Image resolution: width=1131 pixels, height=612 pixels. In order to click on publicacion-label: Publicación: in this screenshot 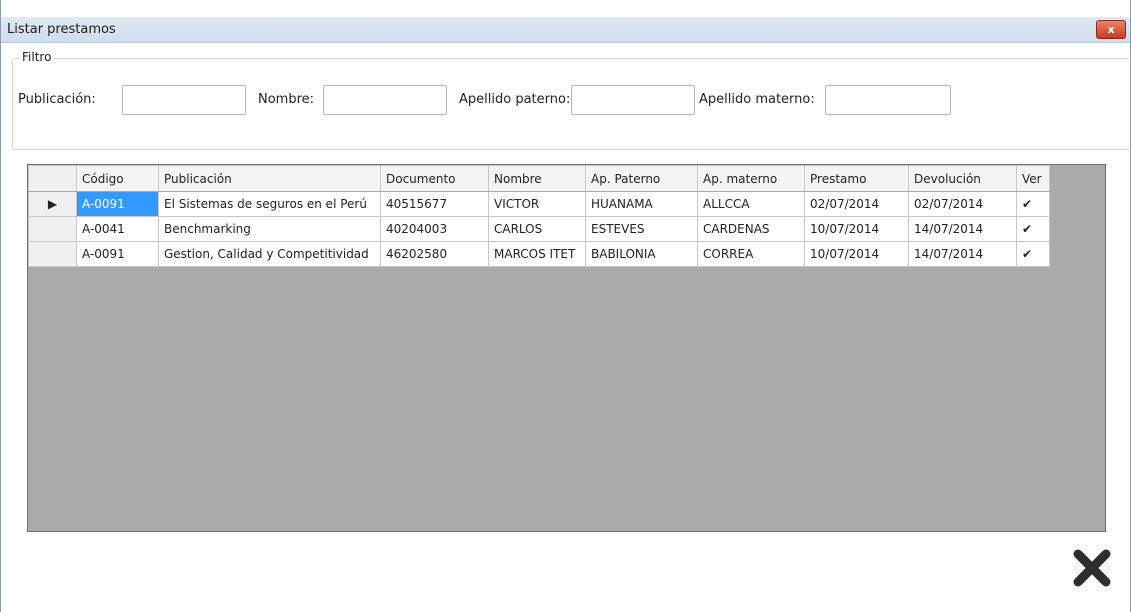, I will do `click(57, 99)`.